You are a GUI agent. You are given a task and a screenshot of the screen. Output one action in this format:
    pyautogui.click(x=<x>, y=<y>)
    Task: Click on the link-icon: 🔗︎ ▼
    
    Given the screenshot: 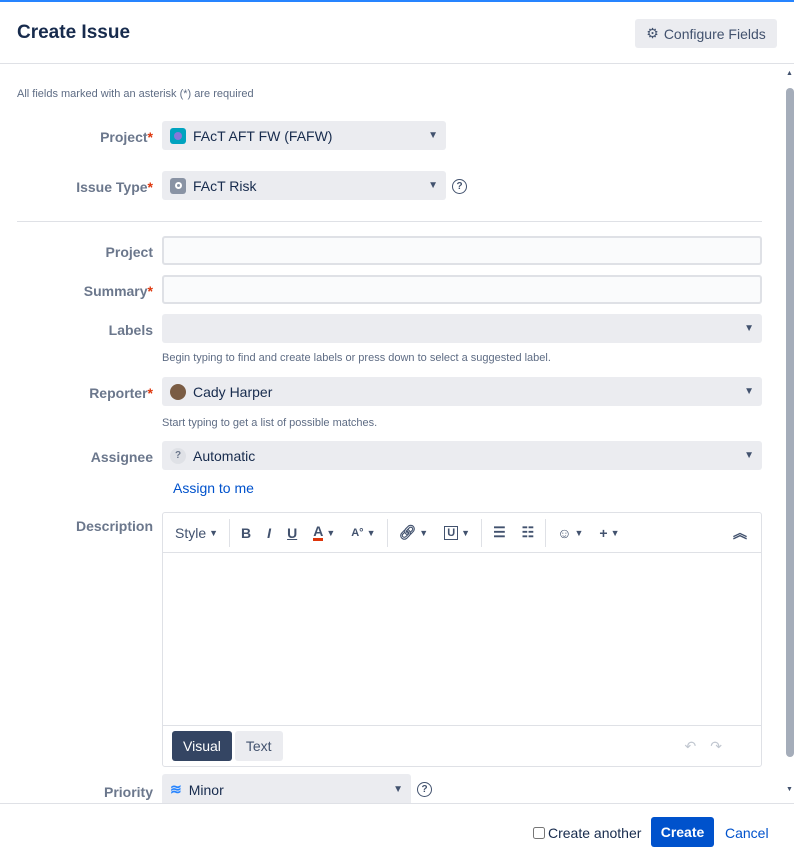 What is the action you would take?
    pyautogui.click(x=414, y=532)
    